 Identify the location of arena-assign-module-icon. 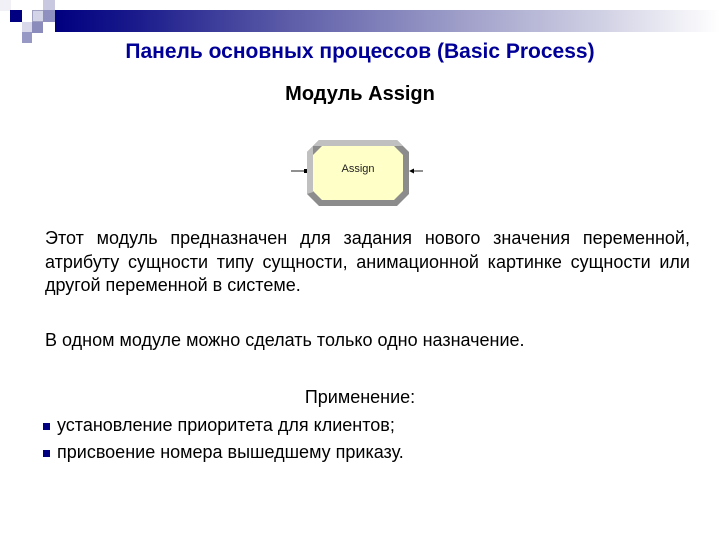
(357, 173).